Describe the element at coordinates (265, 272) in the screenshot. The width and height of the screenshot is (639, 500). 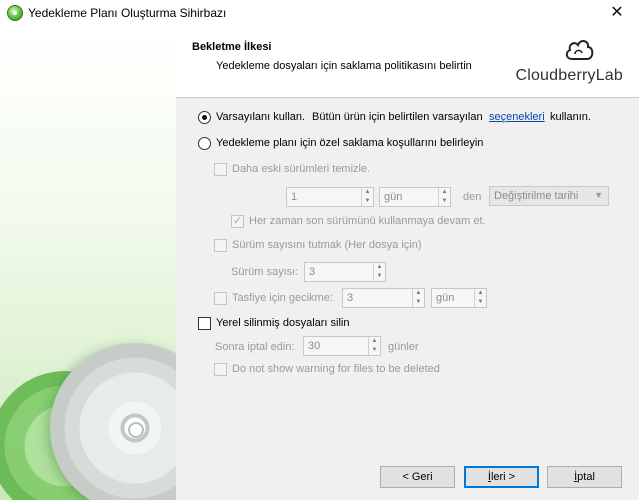
I see `version-count-field-label: Sürüm sayısı:` at that location.